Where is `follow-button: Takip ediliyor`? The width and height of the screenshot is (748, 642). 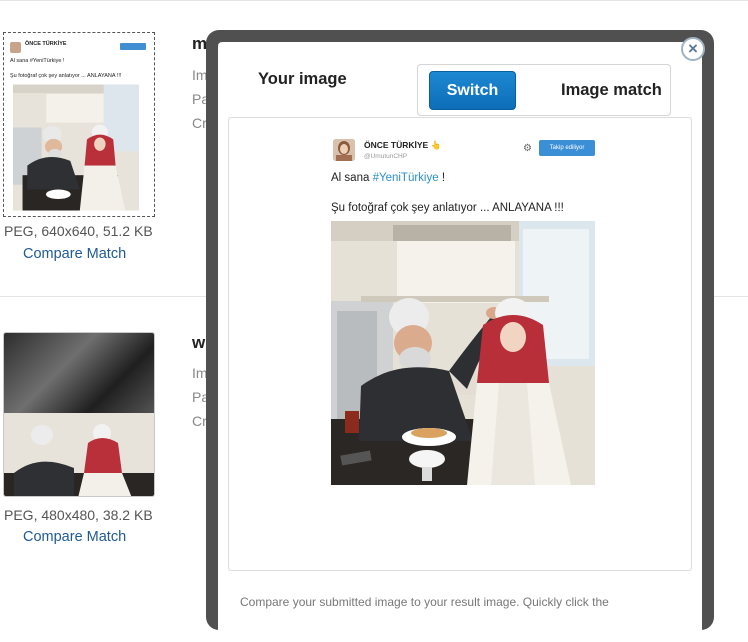 follow-button: Takip ediliyor is located at coordinates (567, 148).